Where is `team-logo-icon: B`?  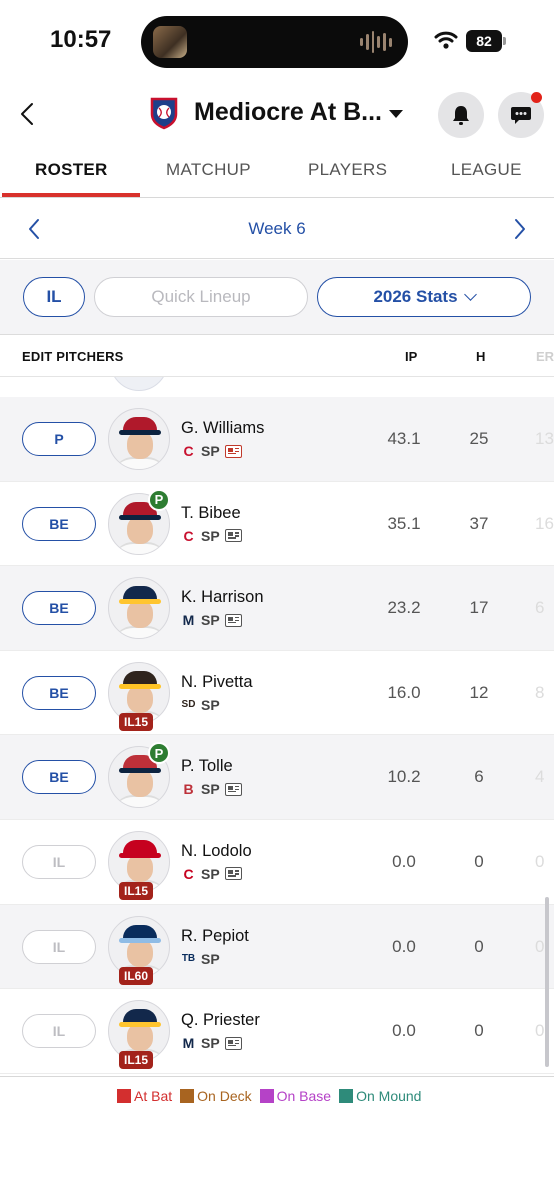
team-logo-icon: B is located at coordinates (188, 789).